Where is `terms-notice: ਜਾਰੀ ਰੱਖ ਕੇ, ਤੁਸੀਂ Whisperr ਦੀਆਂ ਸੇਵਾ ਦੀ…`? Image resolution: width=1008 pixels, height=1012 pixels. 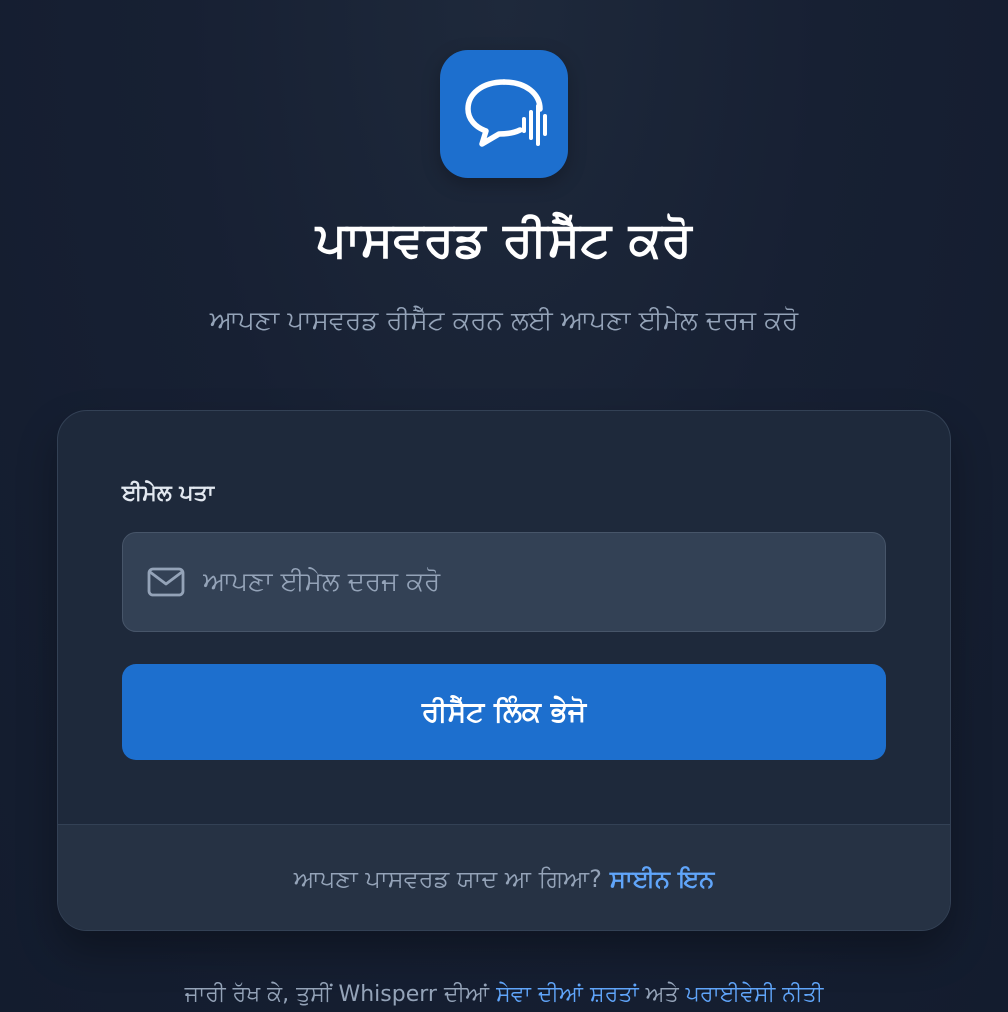 terms-notice: ਜਾਰੀ ਰੱਖ ਕੇ, ਤੁਸੀਂ Whisperr ਦੀਆਂ ਸੇਵਾ ਦੀ… is located at coordinates (504, 994).